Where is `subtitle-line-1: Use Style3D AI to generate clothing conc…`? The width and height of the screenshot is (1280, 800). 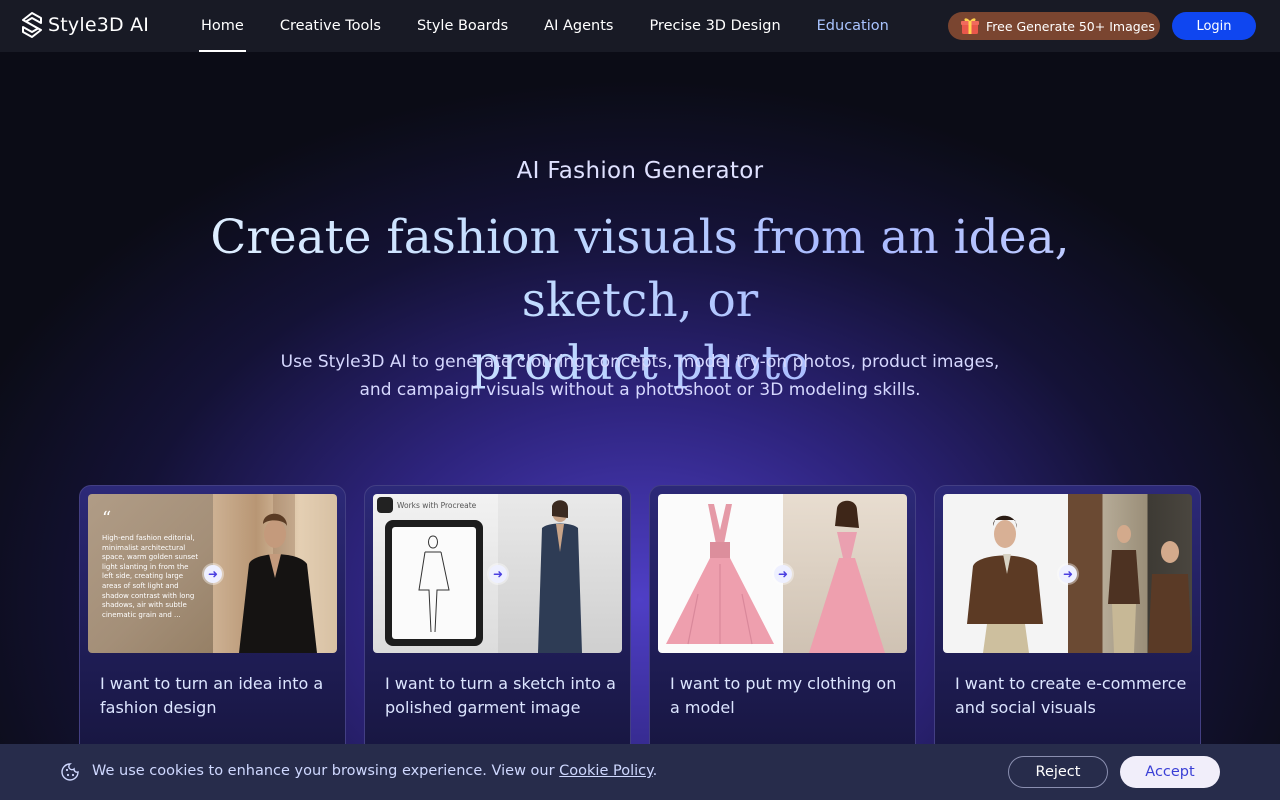 subtitle-line-1: Use Style3D AI to generate clothing conc… is located at coordinates (640, 362).